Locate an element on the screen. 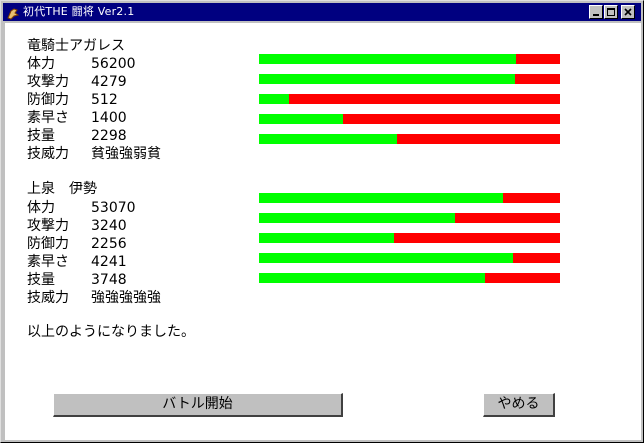 The width and height of the screenshot is (644, 443). skill-value: 強強強強強 is located at coordinates (126, 298).